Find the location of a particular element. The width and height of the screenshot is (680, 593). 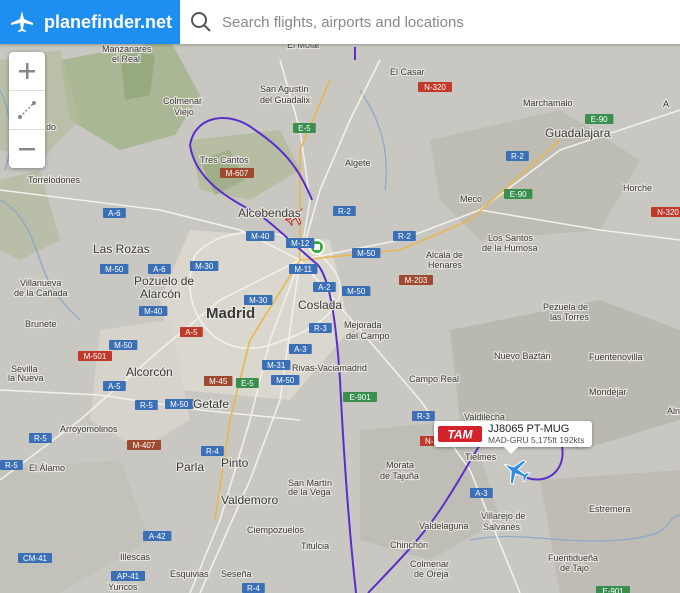

place-label: Tielmes is located at coordinates (481, 457).